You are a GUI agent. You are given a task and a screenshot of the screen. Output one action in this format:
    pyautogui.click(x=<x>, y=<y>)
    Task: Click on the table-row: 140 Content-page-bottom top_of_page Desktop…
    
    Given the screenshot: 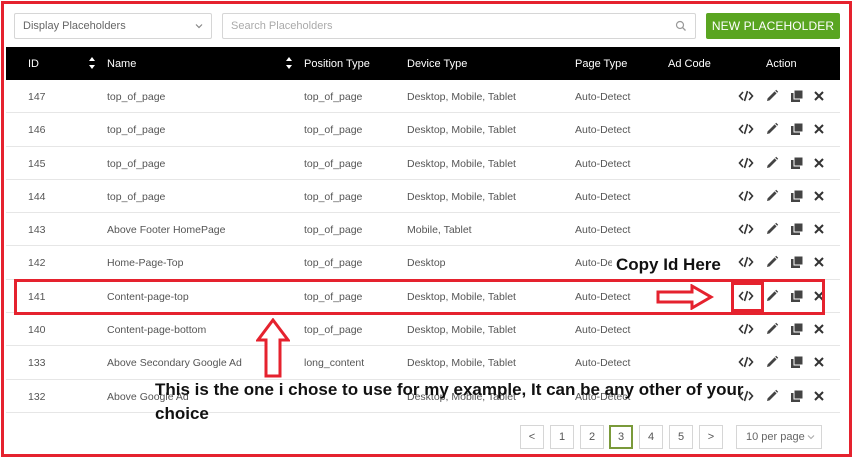 What is the action you would take?
    pyautogui.click(x=423, y=330)
    